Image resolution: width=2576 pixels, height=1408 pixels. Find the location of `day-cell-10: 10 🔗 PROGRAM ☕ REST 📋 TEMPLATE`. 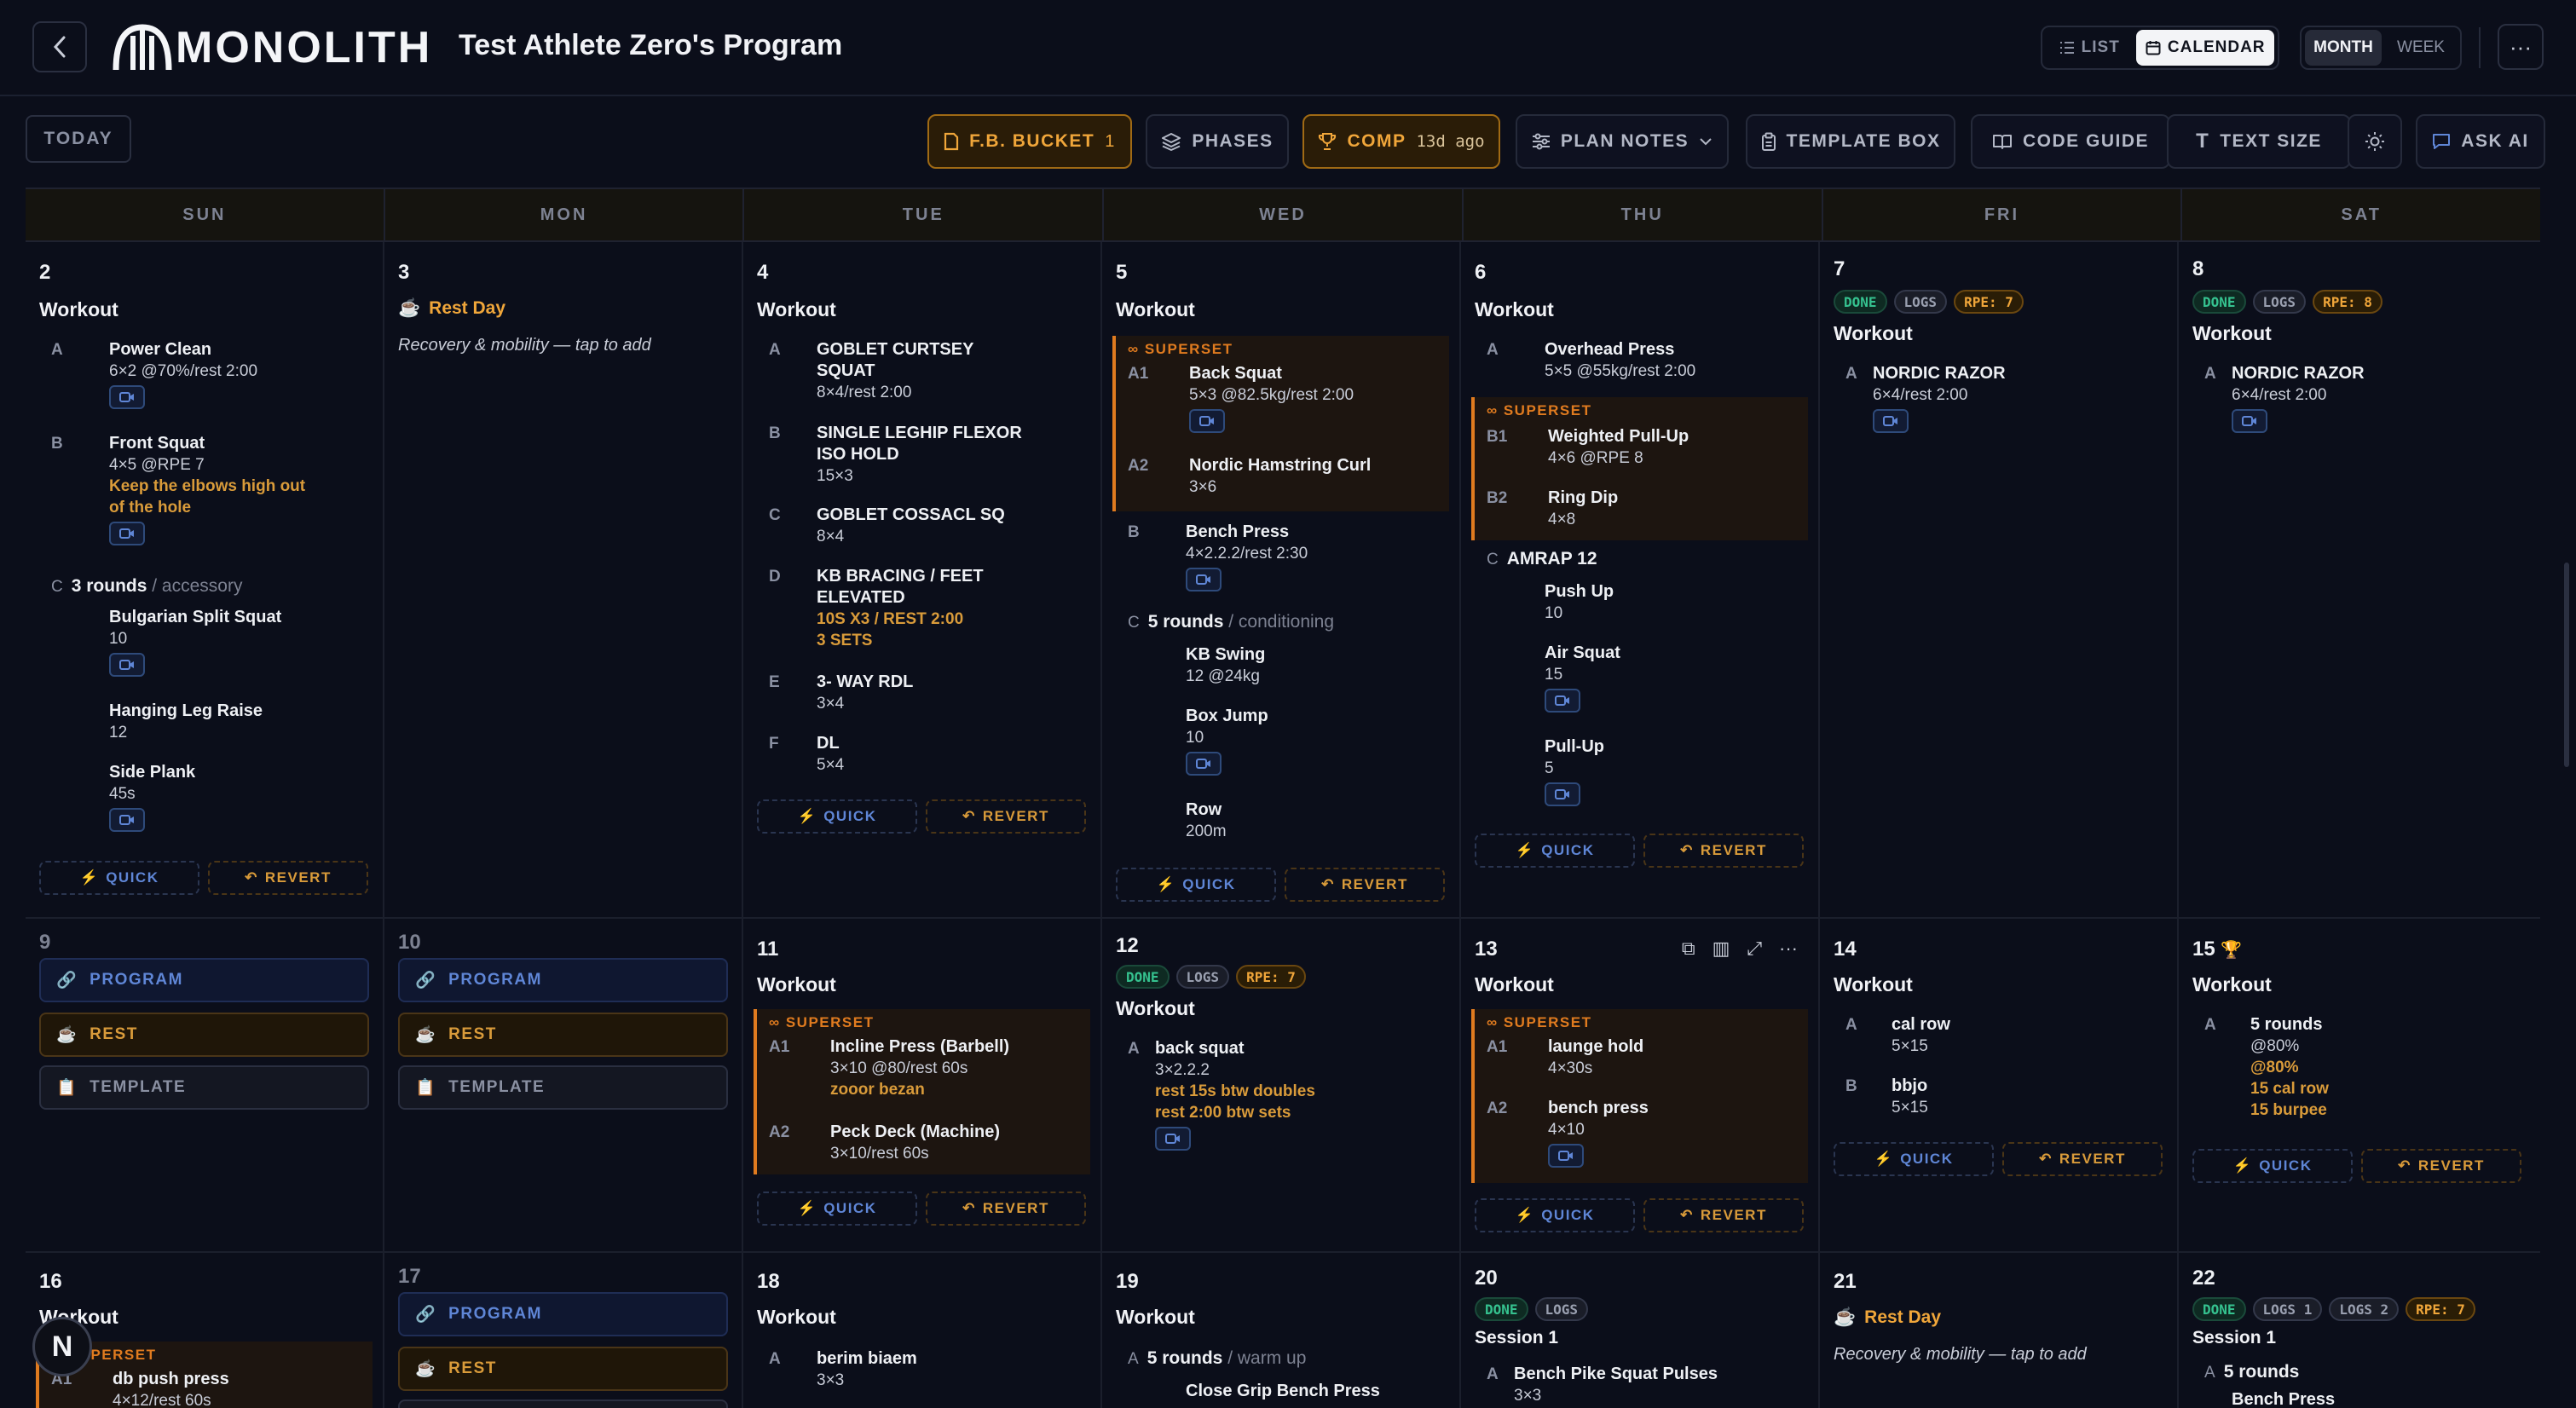

day-cell-10: 10 🔗 PROGRAM ☕ REST 📋 TEMPLATE is located at coordinates (563, 1085).